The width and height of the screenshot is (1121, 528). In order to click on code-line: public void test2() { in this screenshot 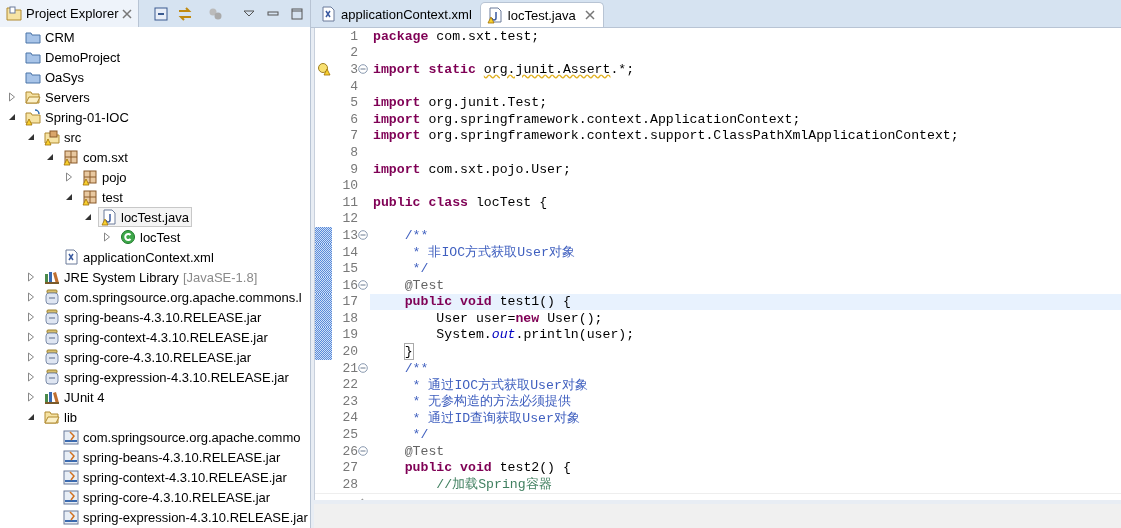, I will do `click(487, 468)`.